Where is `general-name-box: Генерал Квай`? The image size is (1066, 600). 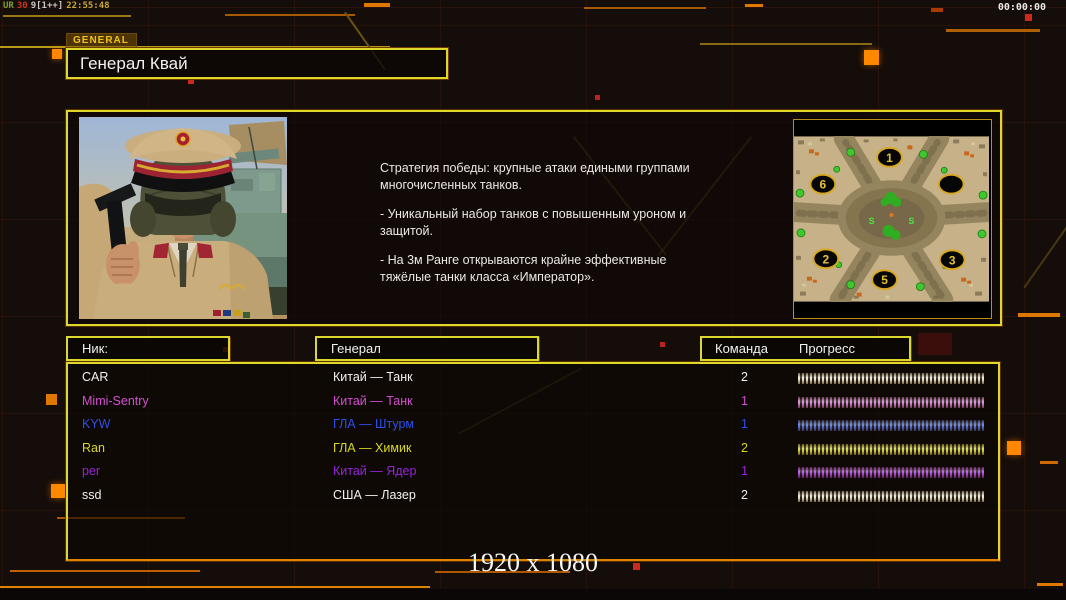
general-name-box: Генерал Квай is located at coordinates (257, 63).